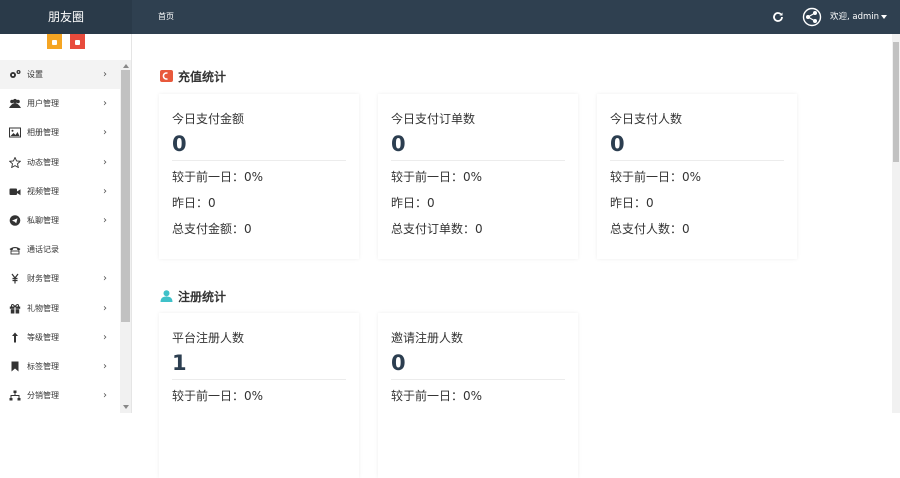 The width and height of the screenshot is (900, 478). Describe the element at coordinates (60, 308) in the screenshot. I see `sidebar-item-gifts: 礼物管理 ›` at that location.